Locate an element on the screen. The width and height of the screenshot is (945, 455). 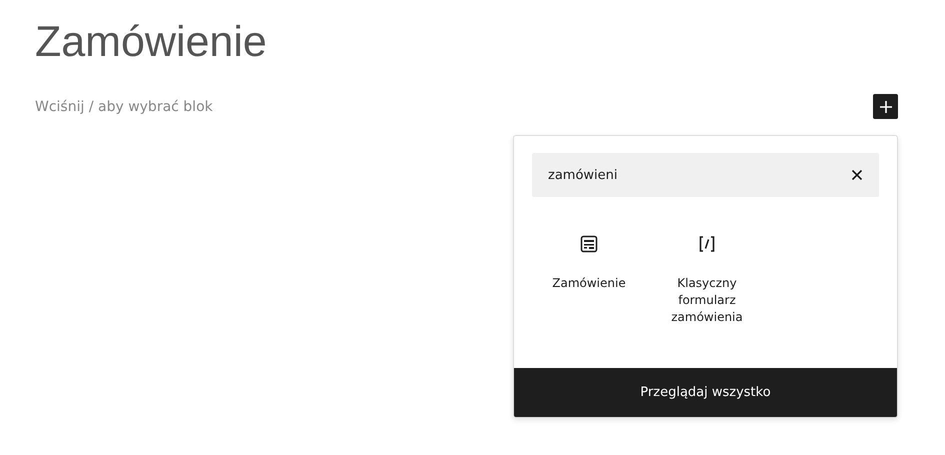
block-placeholder: Wciśnij / aby wybrać blok is located at coordinates (124, 106).